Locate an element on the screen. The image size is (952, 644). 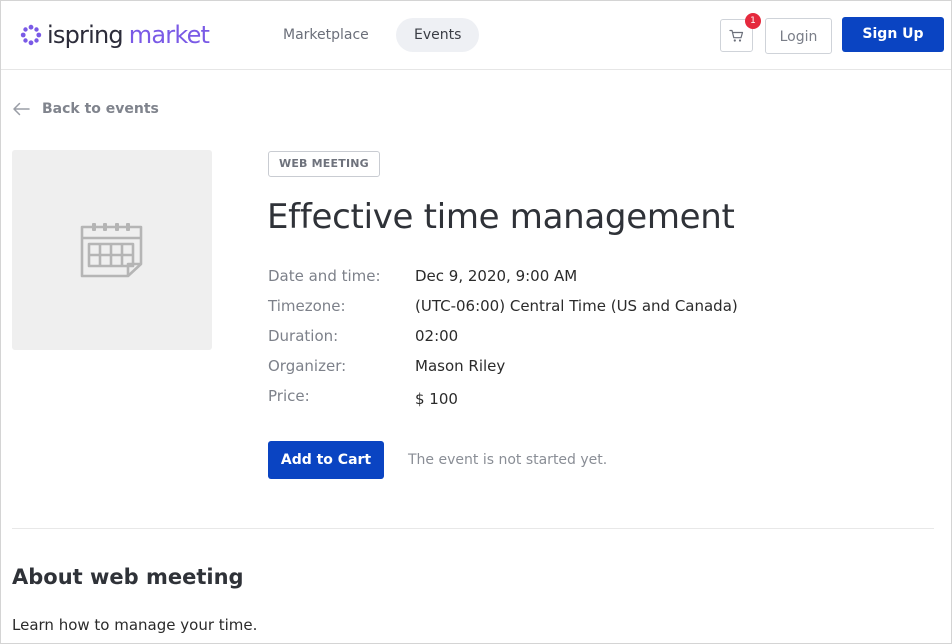
section-divider is located at coordinates (473, 528).